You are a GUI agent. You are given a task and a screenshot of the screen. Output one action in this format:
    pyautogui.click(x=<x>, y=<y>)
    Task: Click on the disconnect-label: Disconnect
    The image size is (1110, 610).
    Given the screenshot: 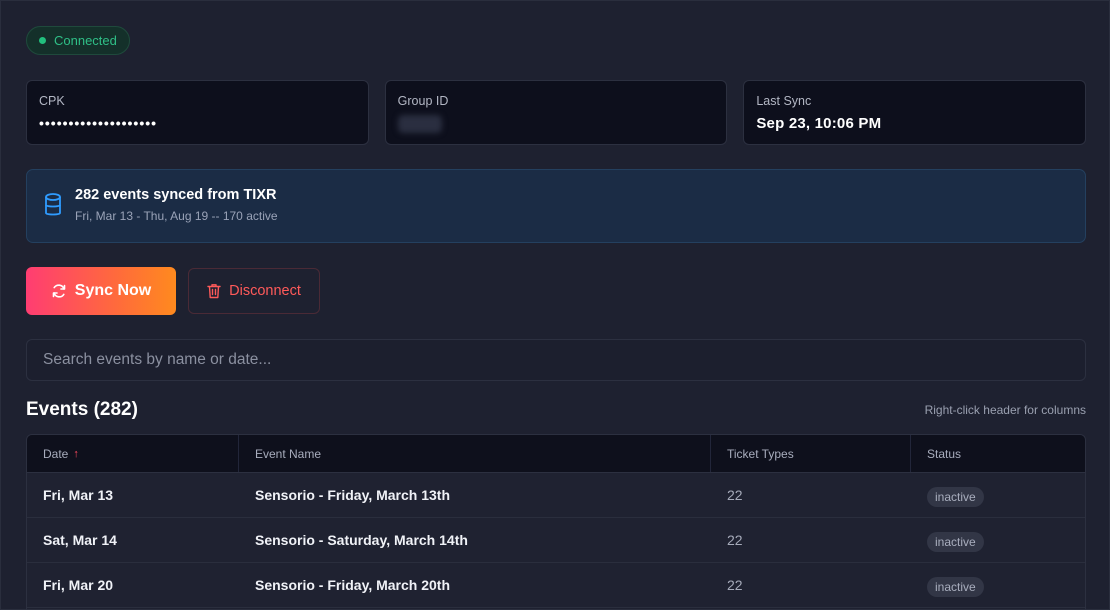 What is the action you would take?
    pyautogui.click(x=265, y=291)
    